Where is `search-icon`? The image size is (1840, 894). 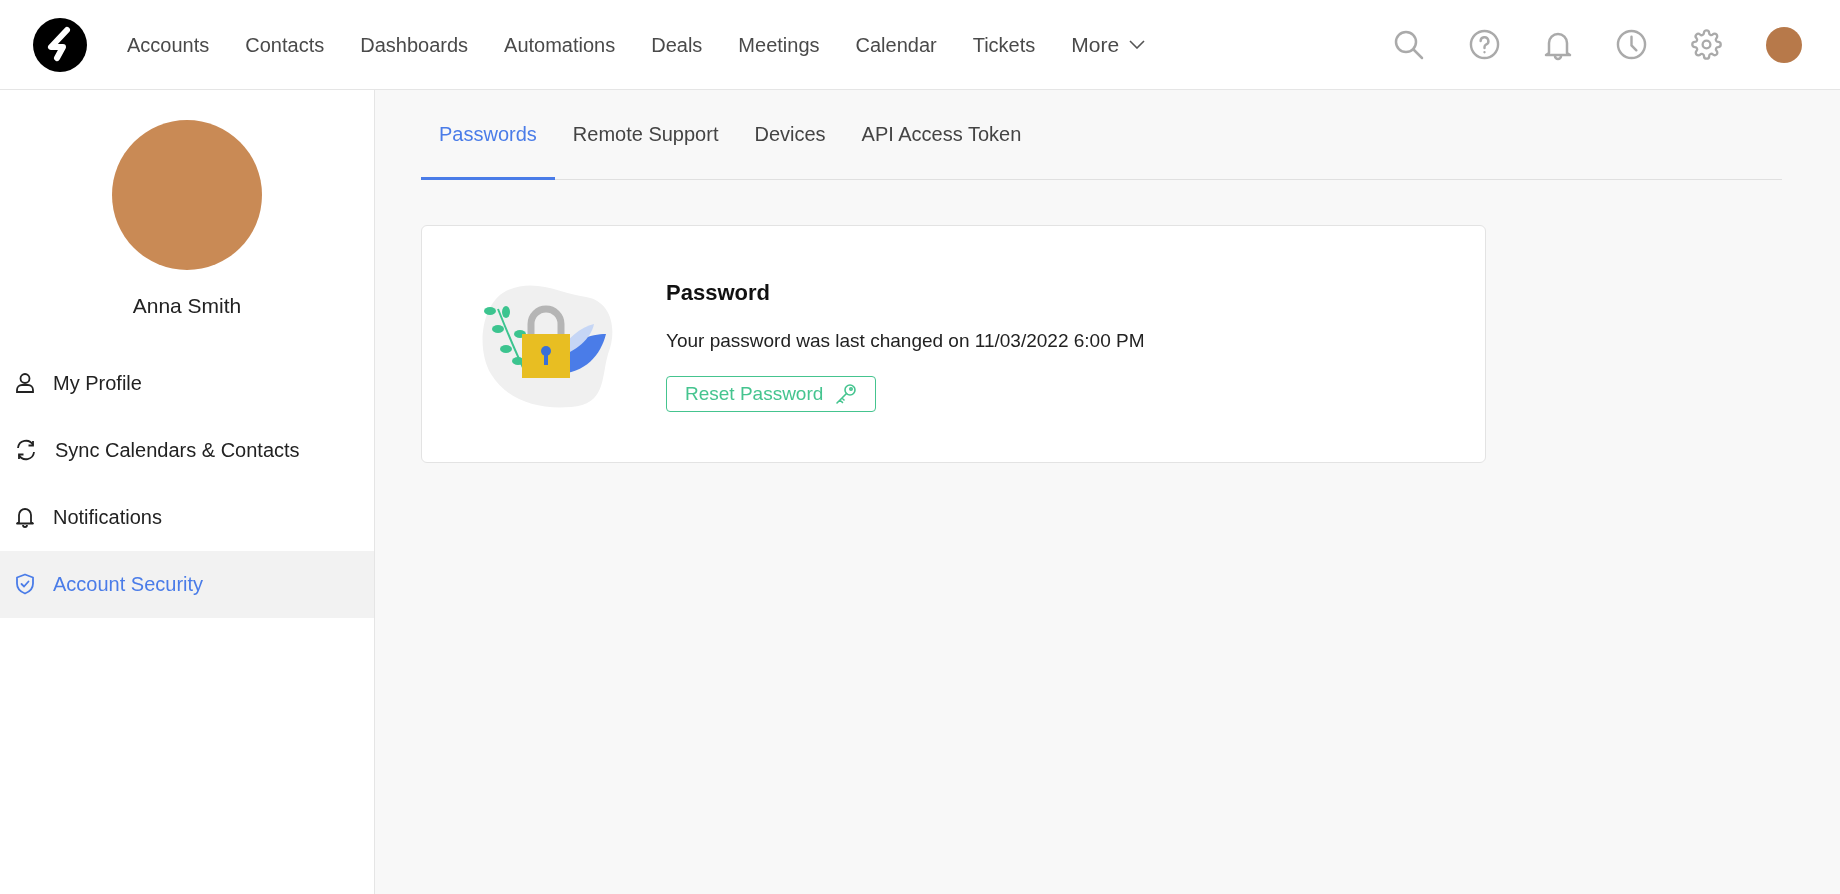
search-icon is located at coordinates (1409, 44).